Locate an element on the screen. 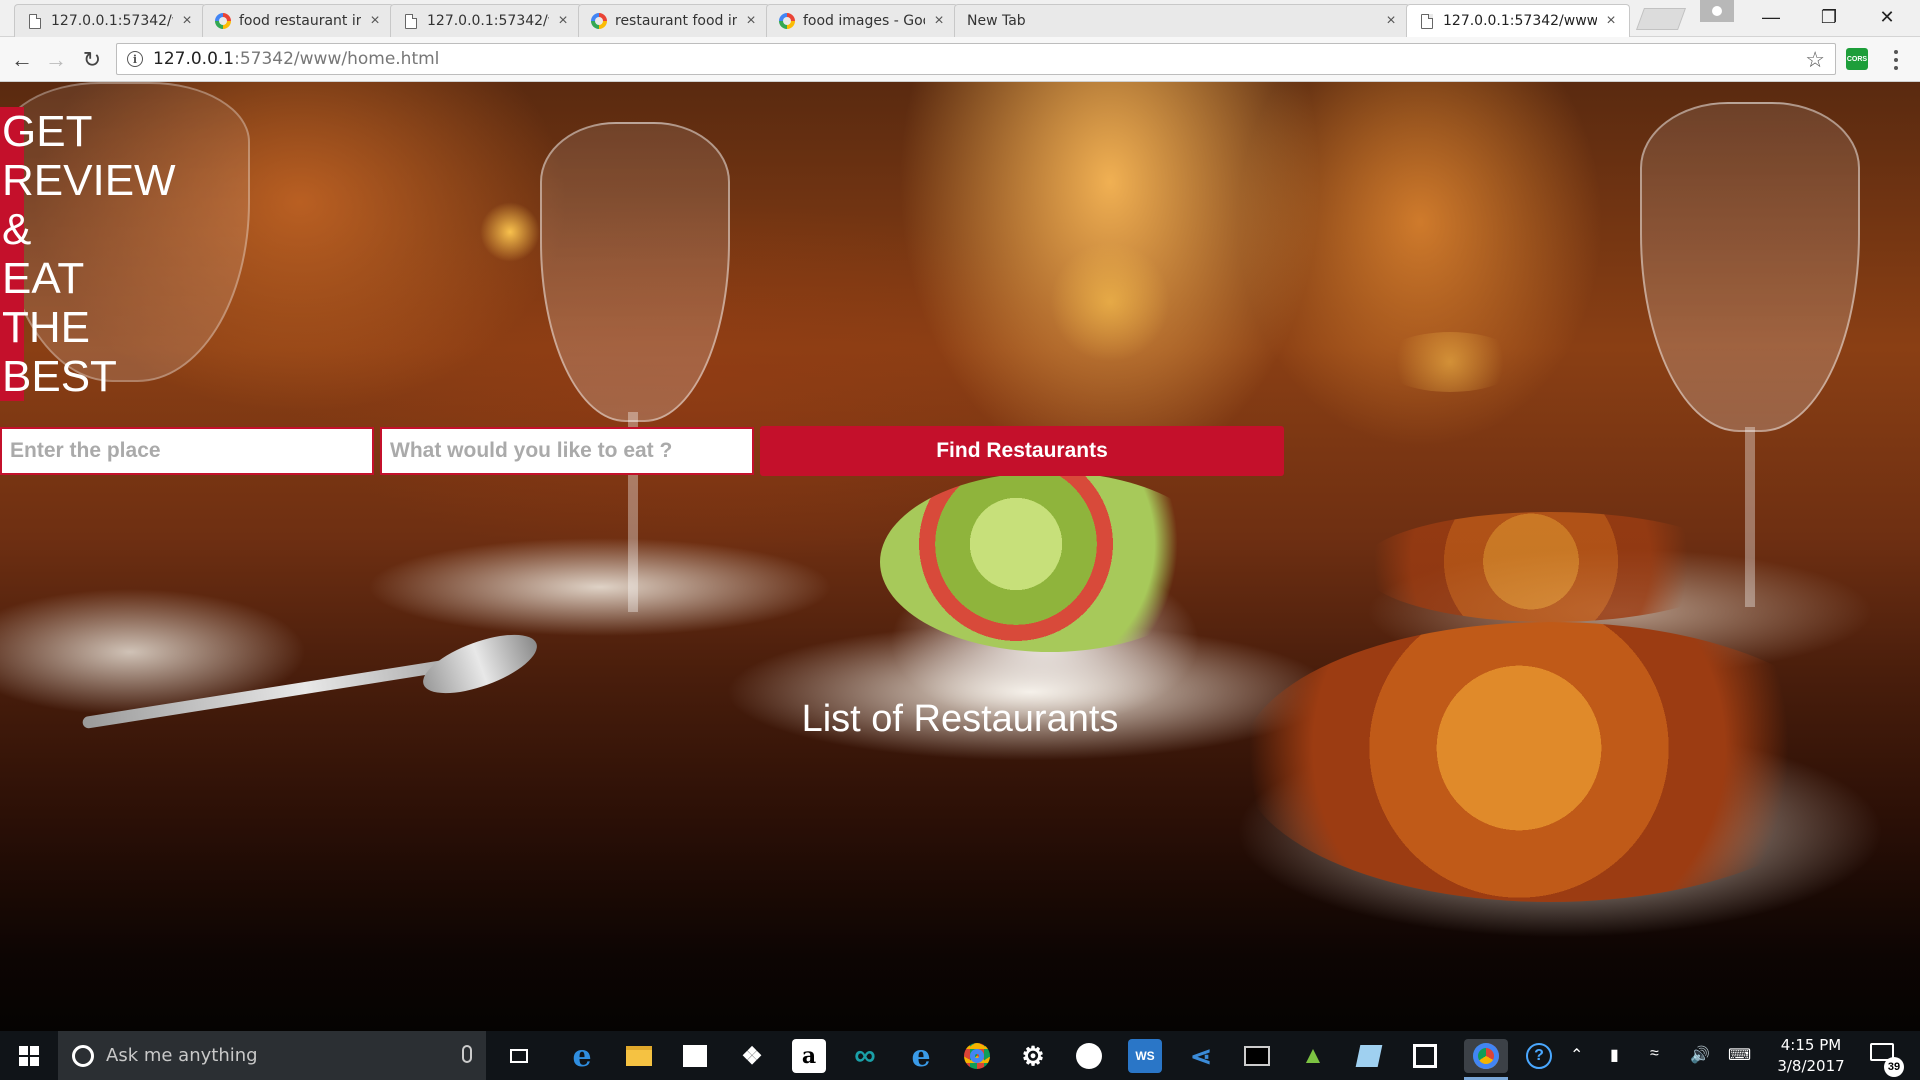 Image resolution: width=1920 pixels, height=1080 pixels. vscode-icon: ⋖ is located at coordinates (1201, 1056).